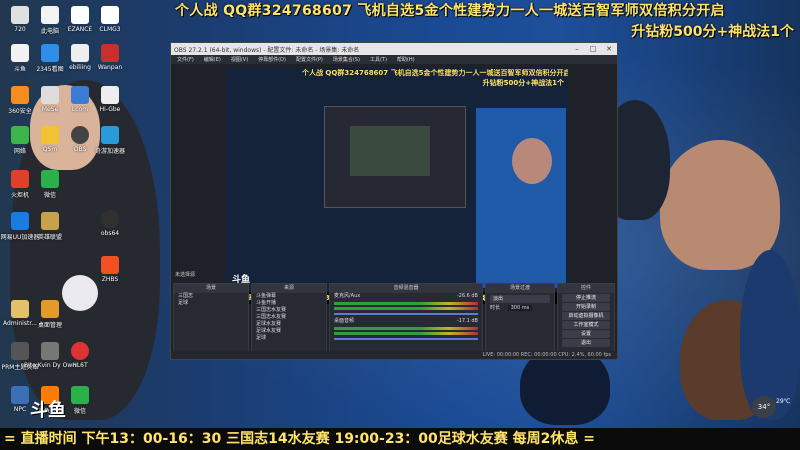 The width and height of the screenshot is (800, 450). I want to click on desktop-icon-label: OBS, so click(80, 149).